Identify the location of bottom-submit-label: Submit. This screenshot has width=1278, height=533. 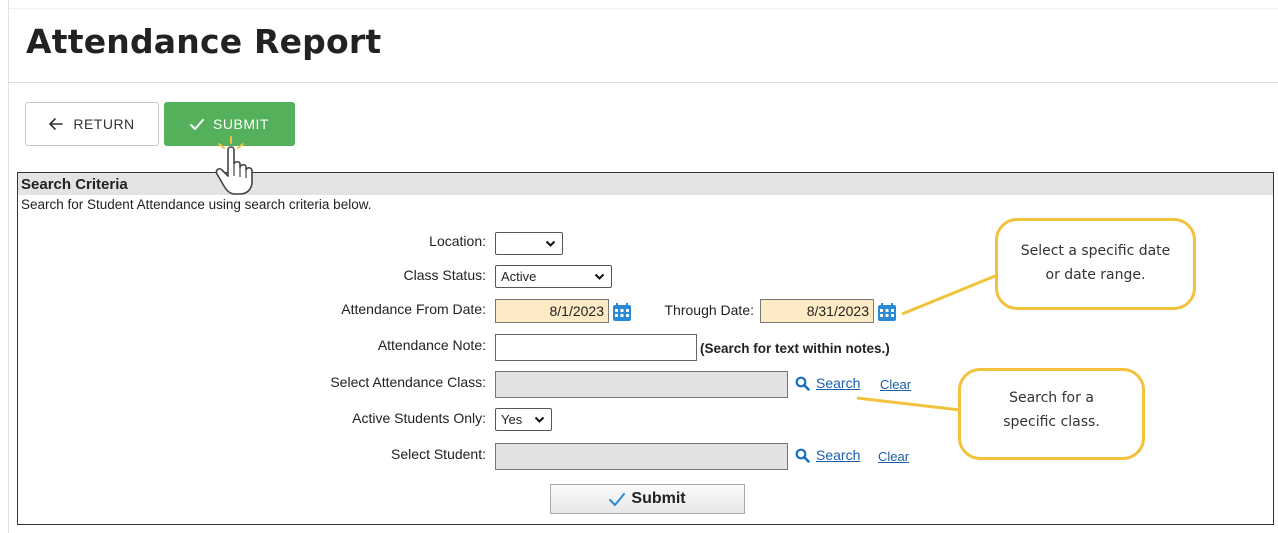
(658, 498).